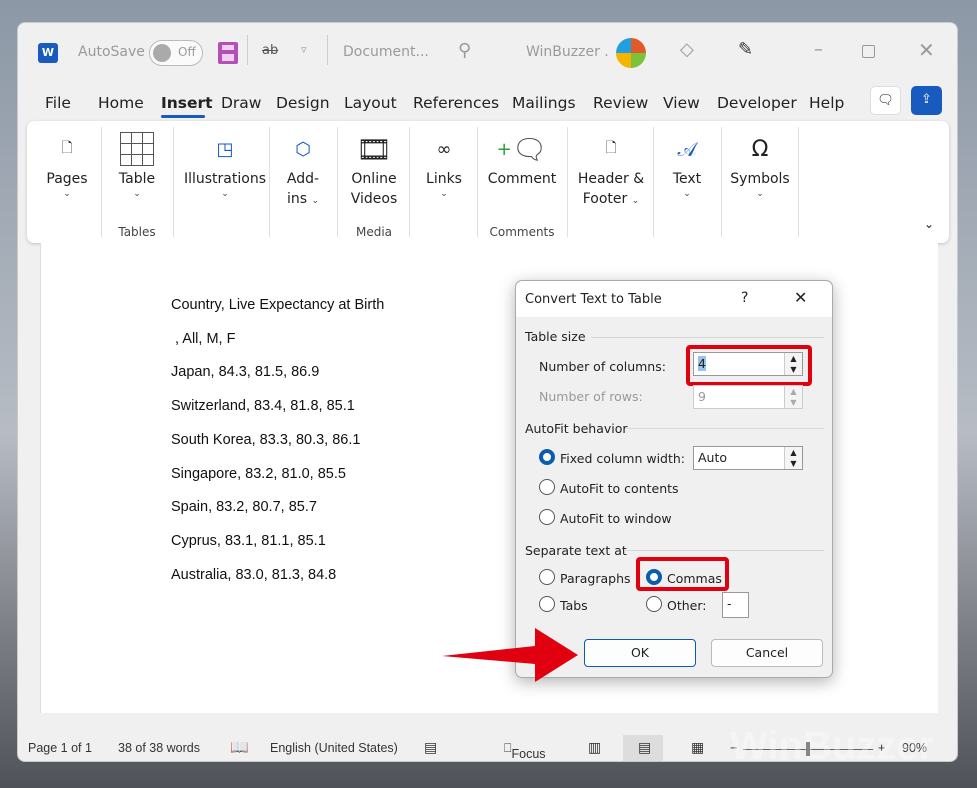  I want to click on pages-button: 🗋 Pages ⌄, so click(67, 182).